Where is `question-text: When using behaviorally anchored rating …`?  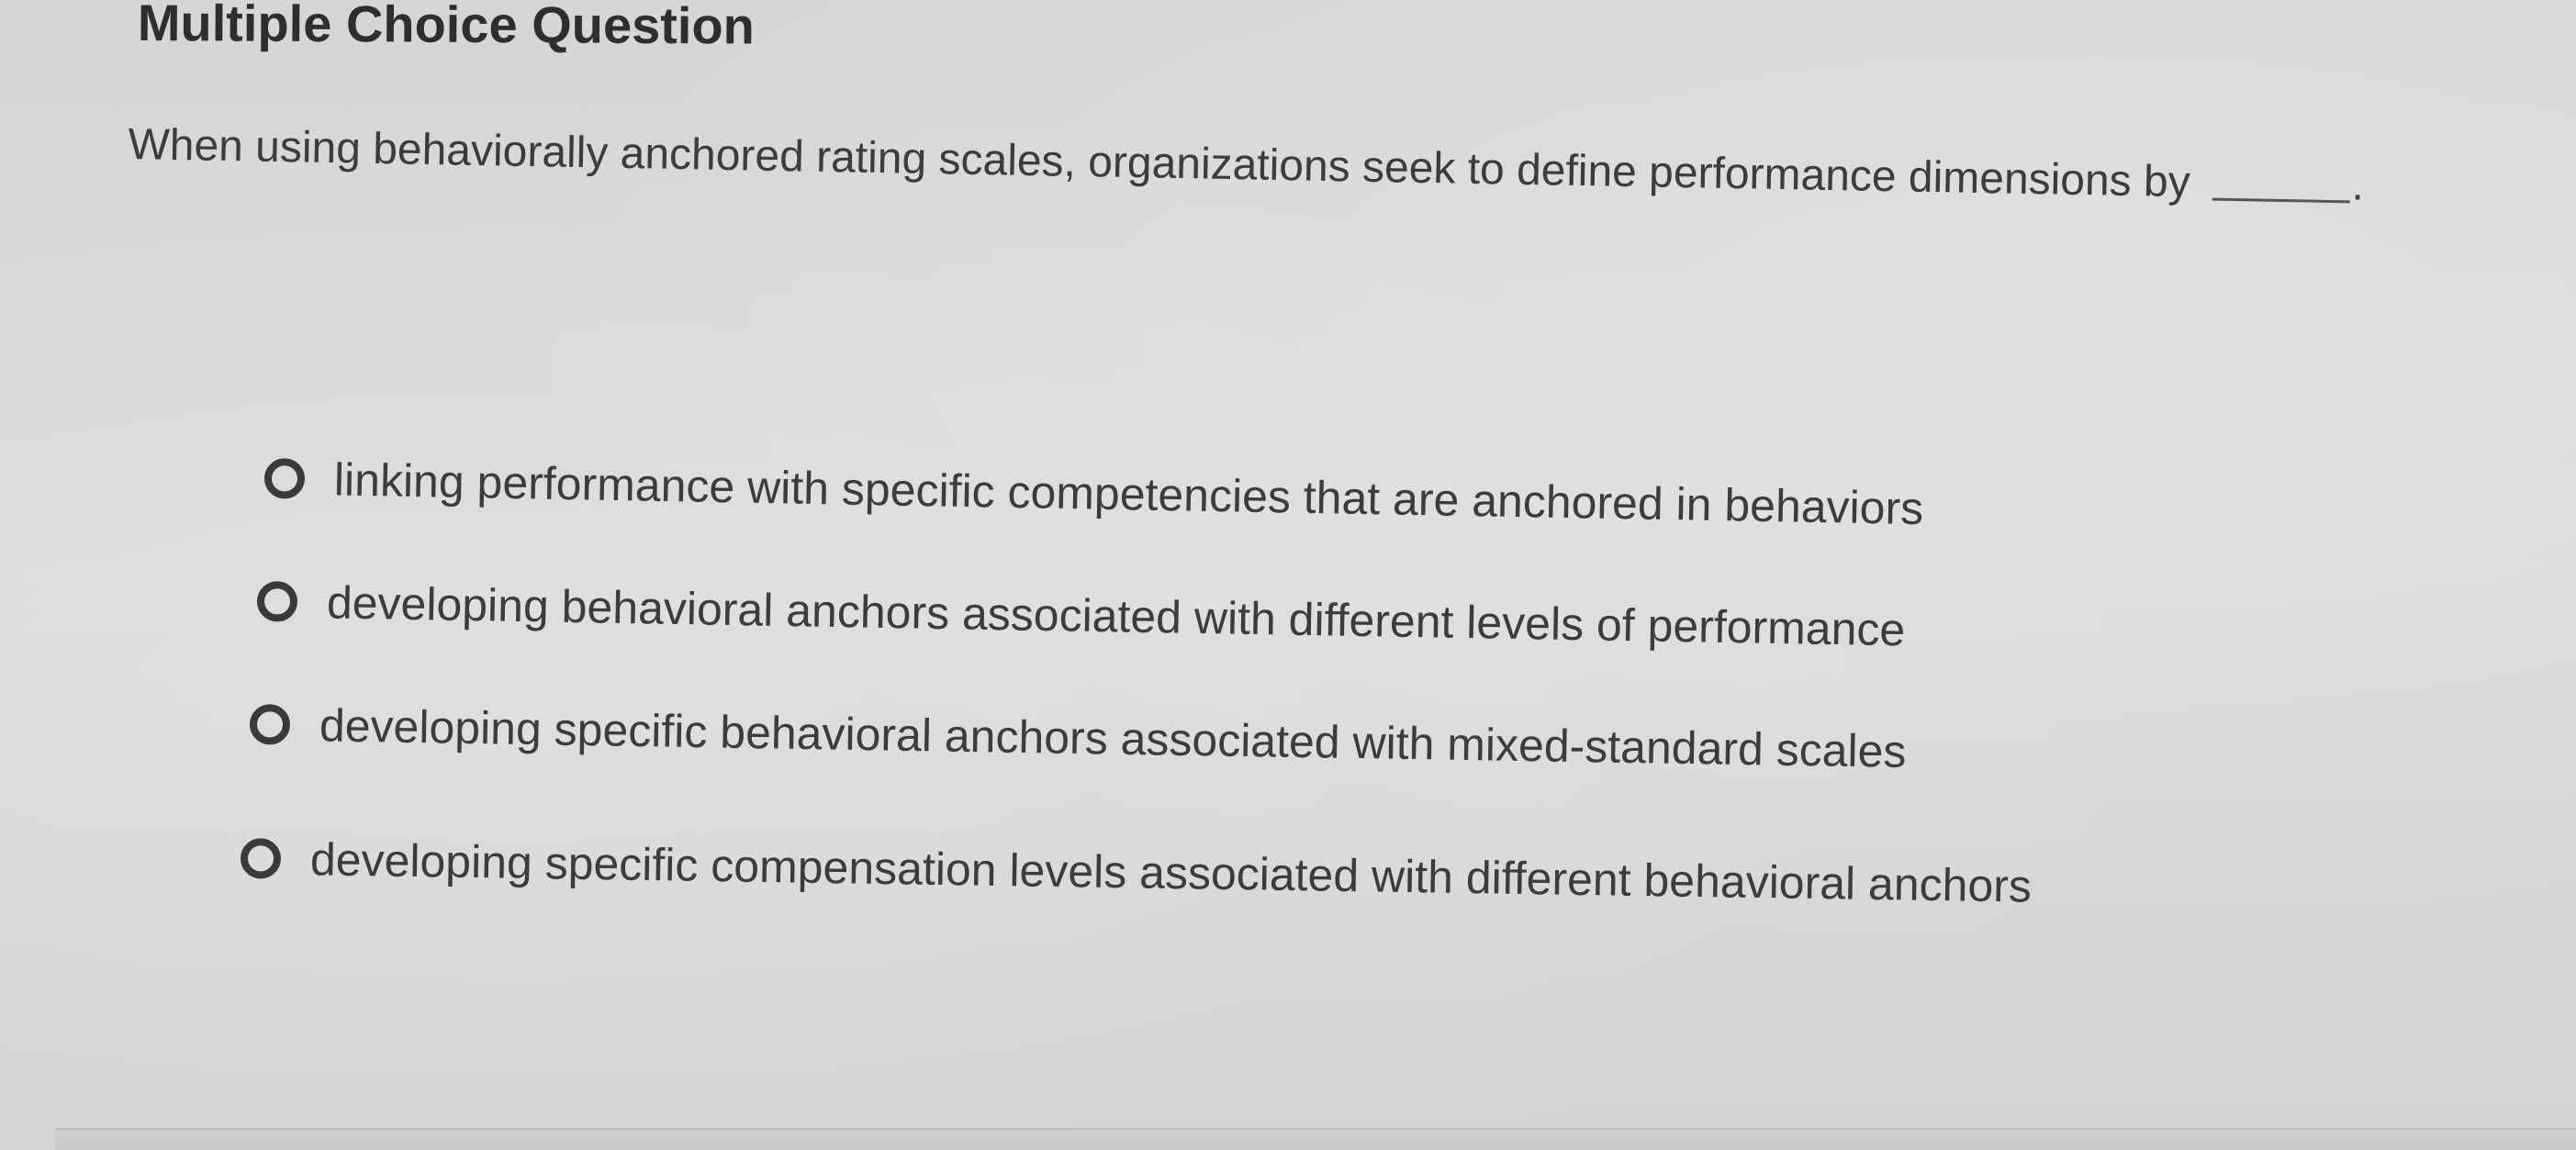
question-text: When using behaviorally anchored rating … is located at coordinates (1159, 163).